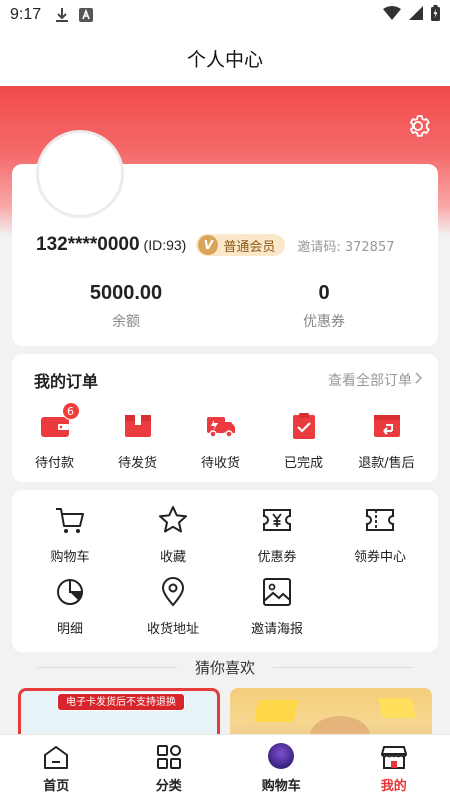  I want to click on tool-label: 收货地址, so click(172, 629).